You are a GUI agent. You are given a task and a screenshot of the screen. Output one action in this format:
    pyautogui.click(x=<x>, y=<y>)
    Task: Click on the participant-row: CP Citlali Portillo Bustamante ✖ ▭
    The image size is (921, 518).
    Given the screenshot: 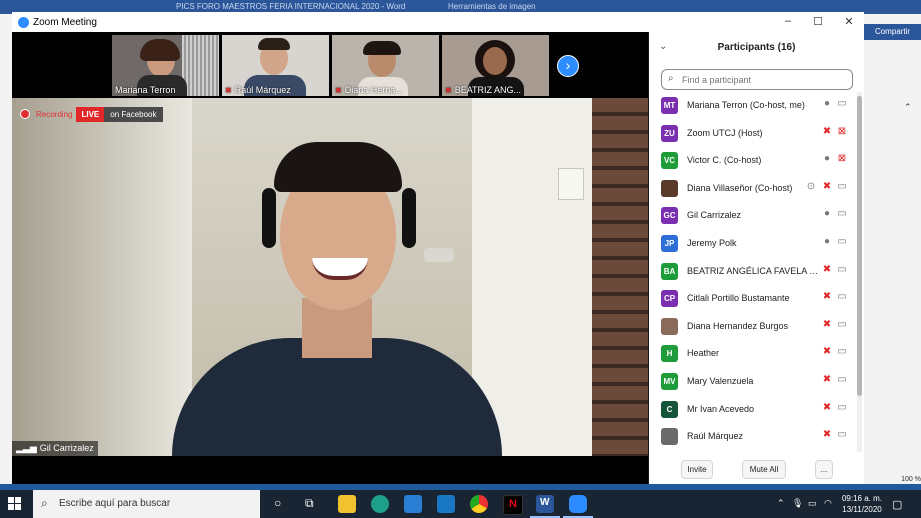 What is the action you would take?
    pyautogui.click(x=752, y=298)
    